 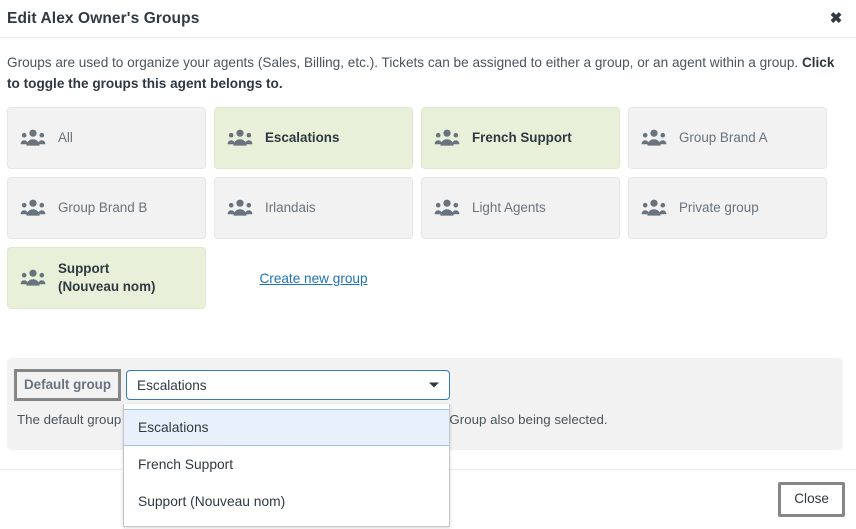 I want to click on group-tile-label: Irlandais, so click(x=290, y=207).